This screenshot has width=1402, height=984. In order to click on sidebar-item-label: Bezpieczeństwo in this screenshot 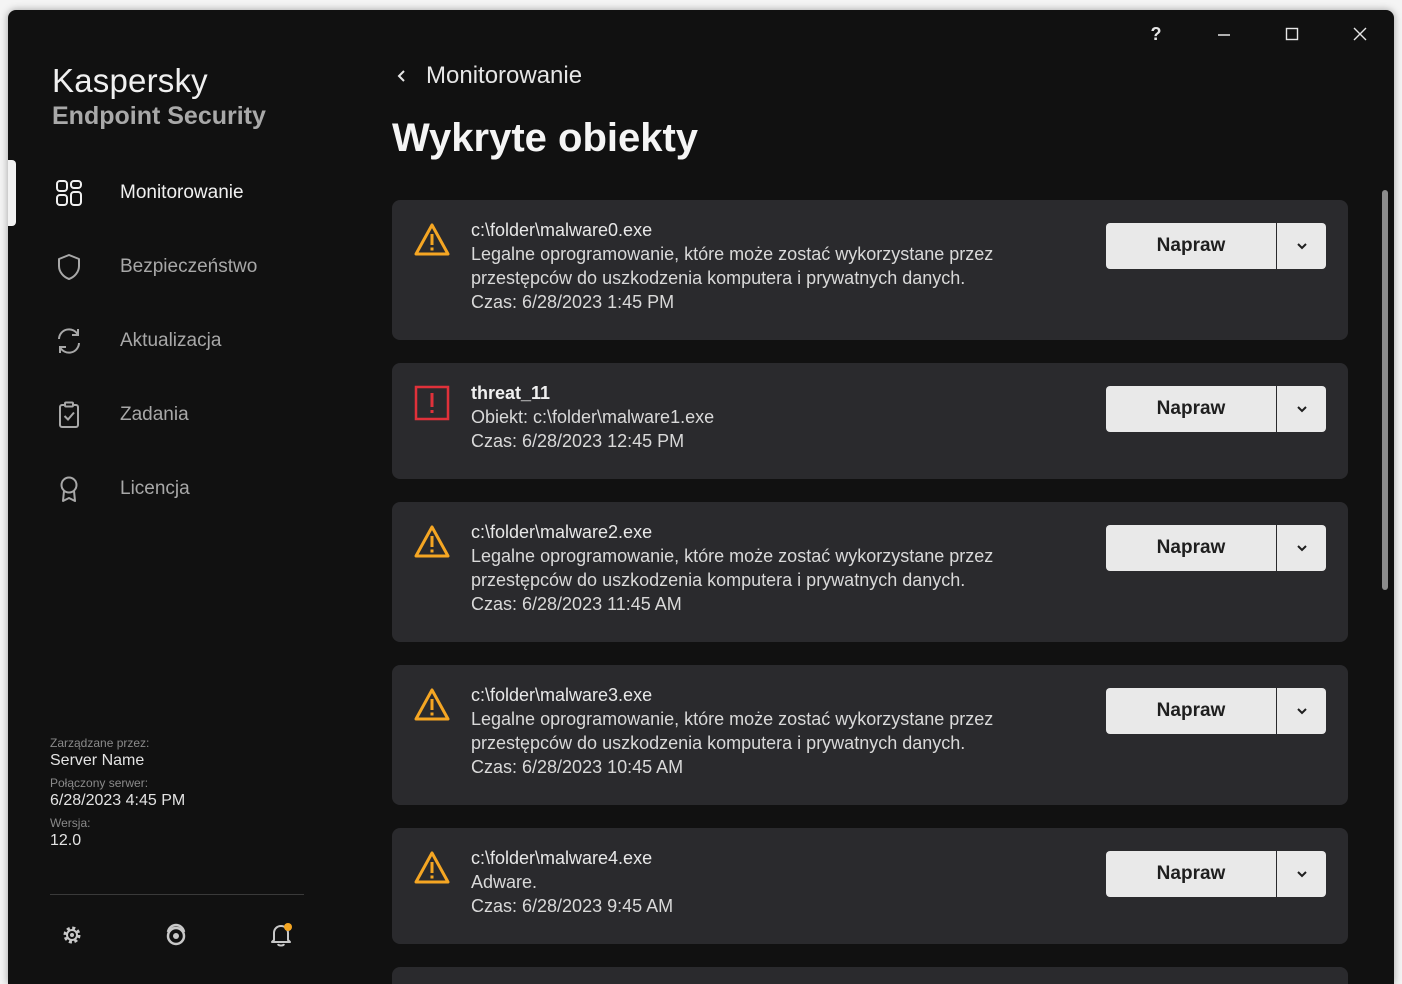, I will do `click(189, 266)`.